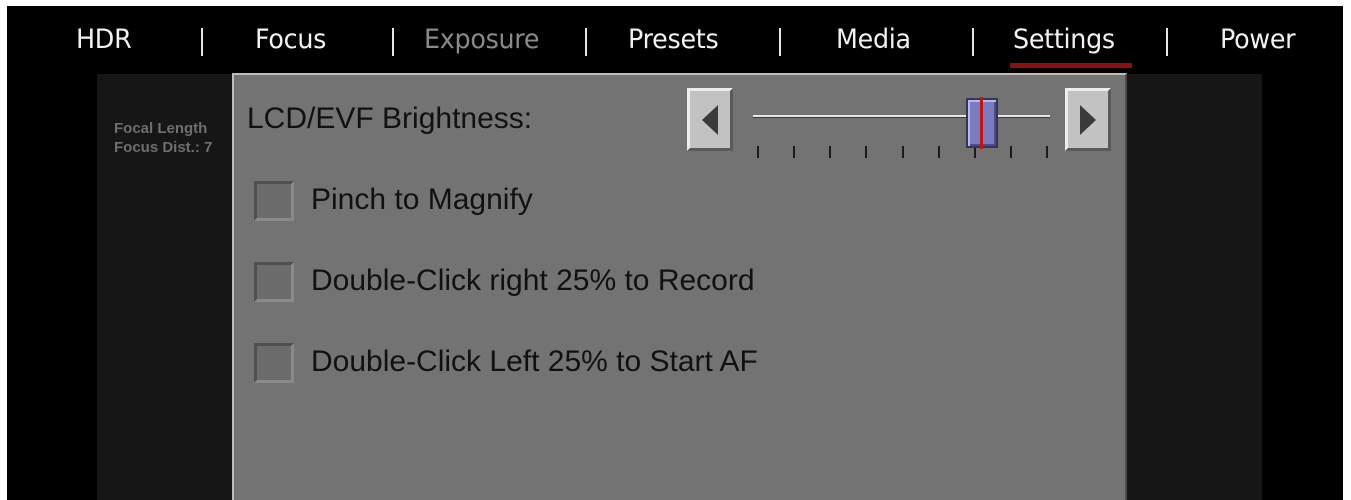  Describe the element at coordinates (1071, 65) in the screenshot. I see `selected-tab-underline` at that location.